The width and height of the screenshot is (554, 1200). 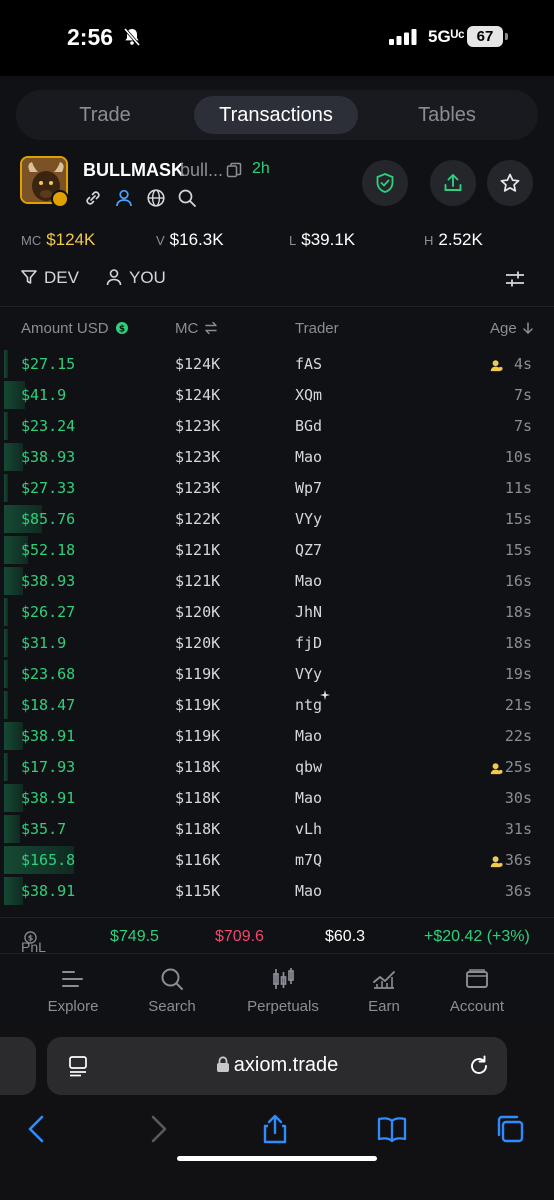 I want to click on table-row: $23.68 $119K VYy 19s, so click(x=277, y=674).